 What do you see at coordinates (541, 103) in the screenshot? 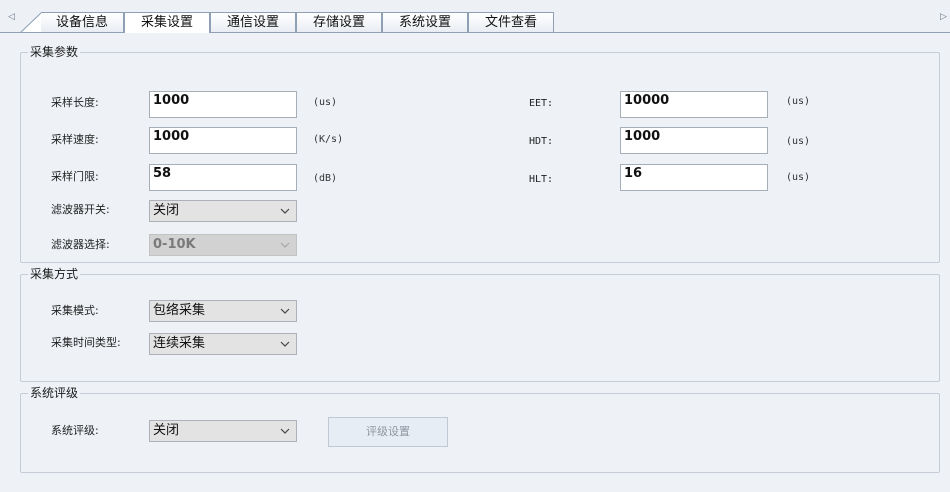
I see `eet-label: EET:` at bounding box center [541, 103].